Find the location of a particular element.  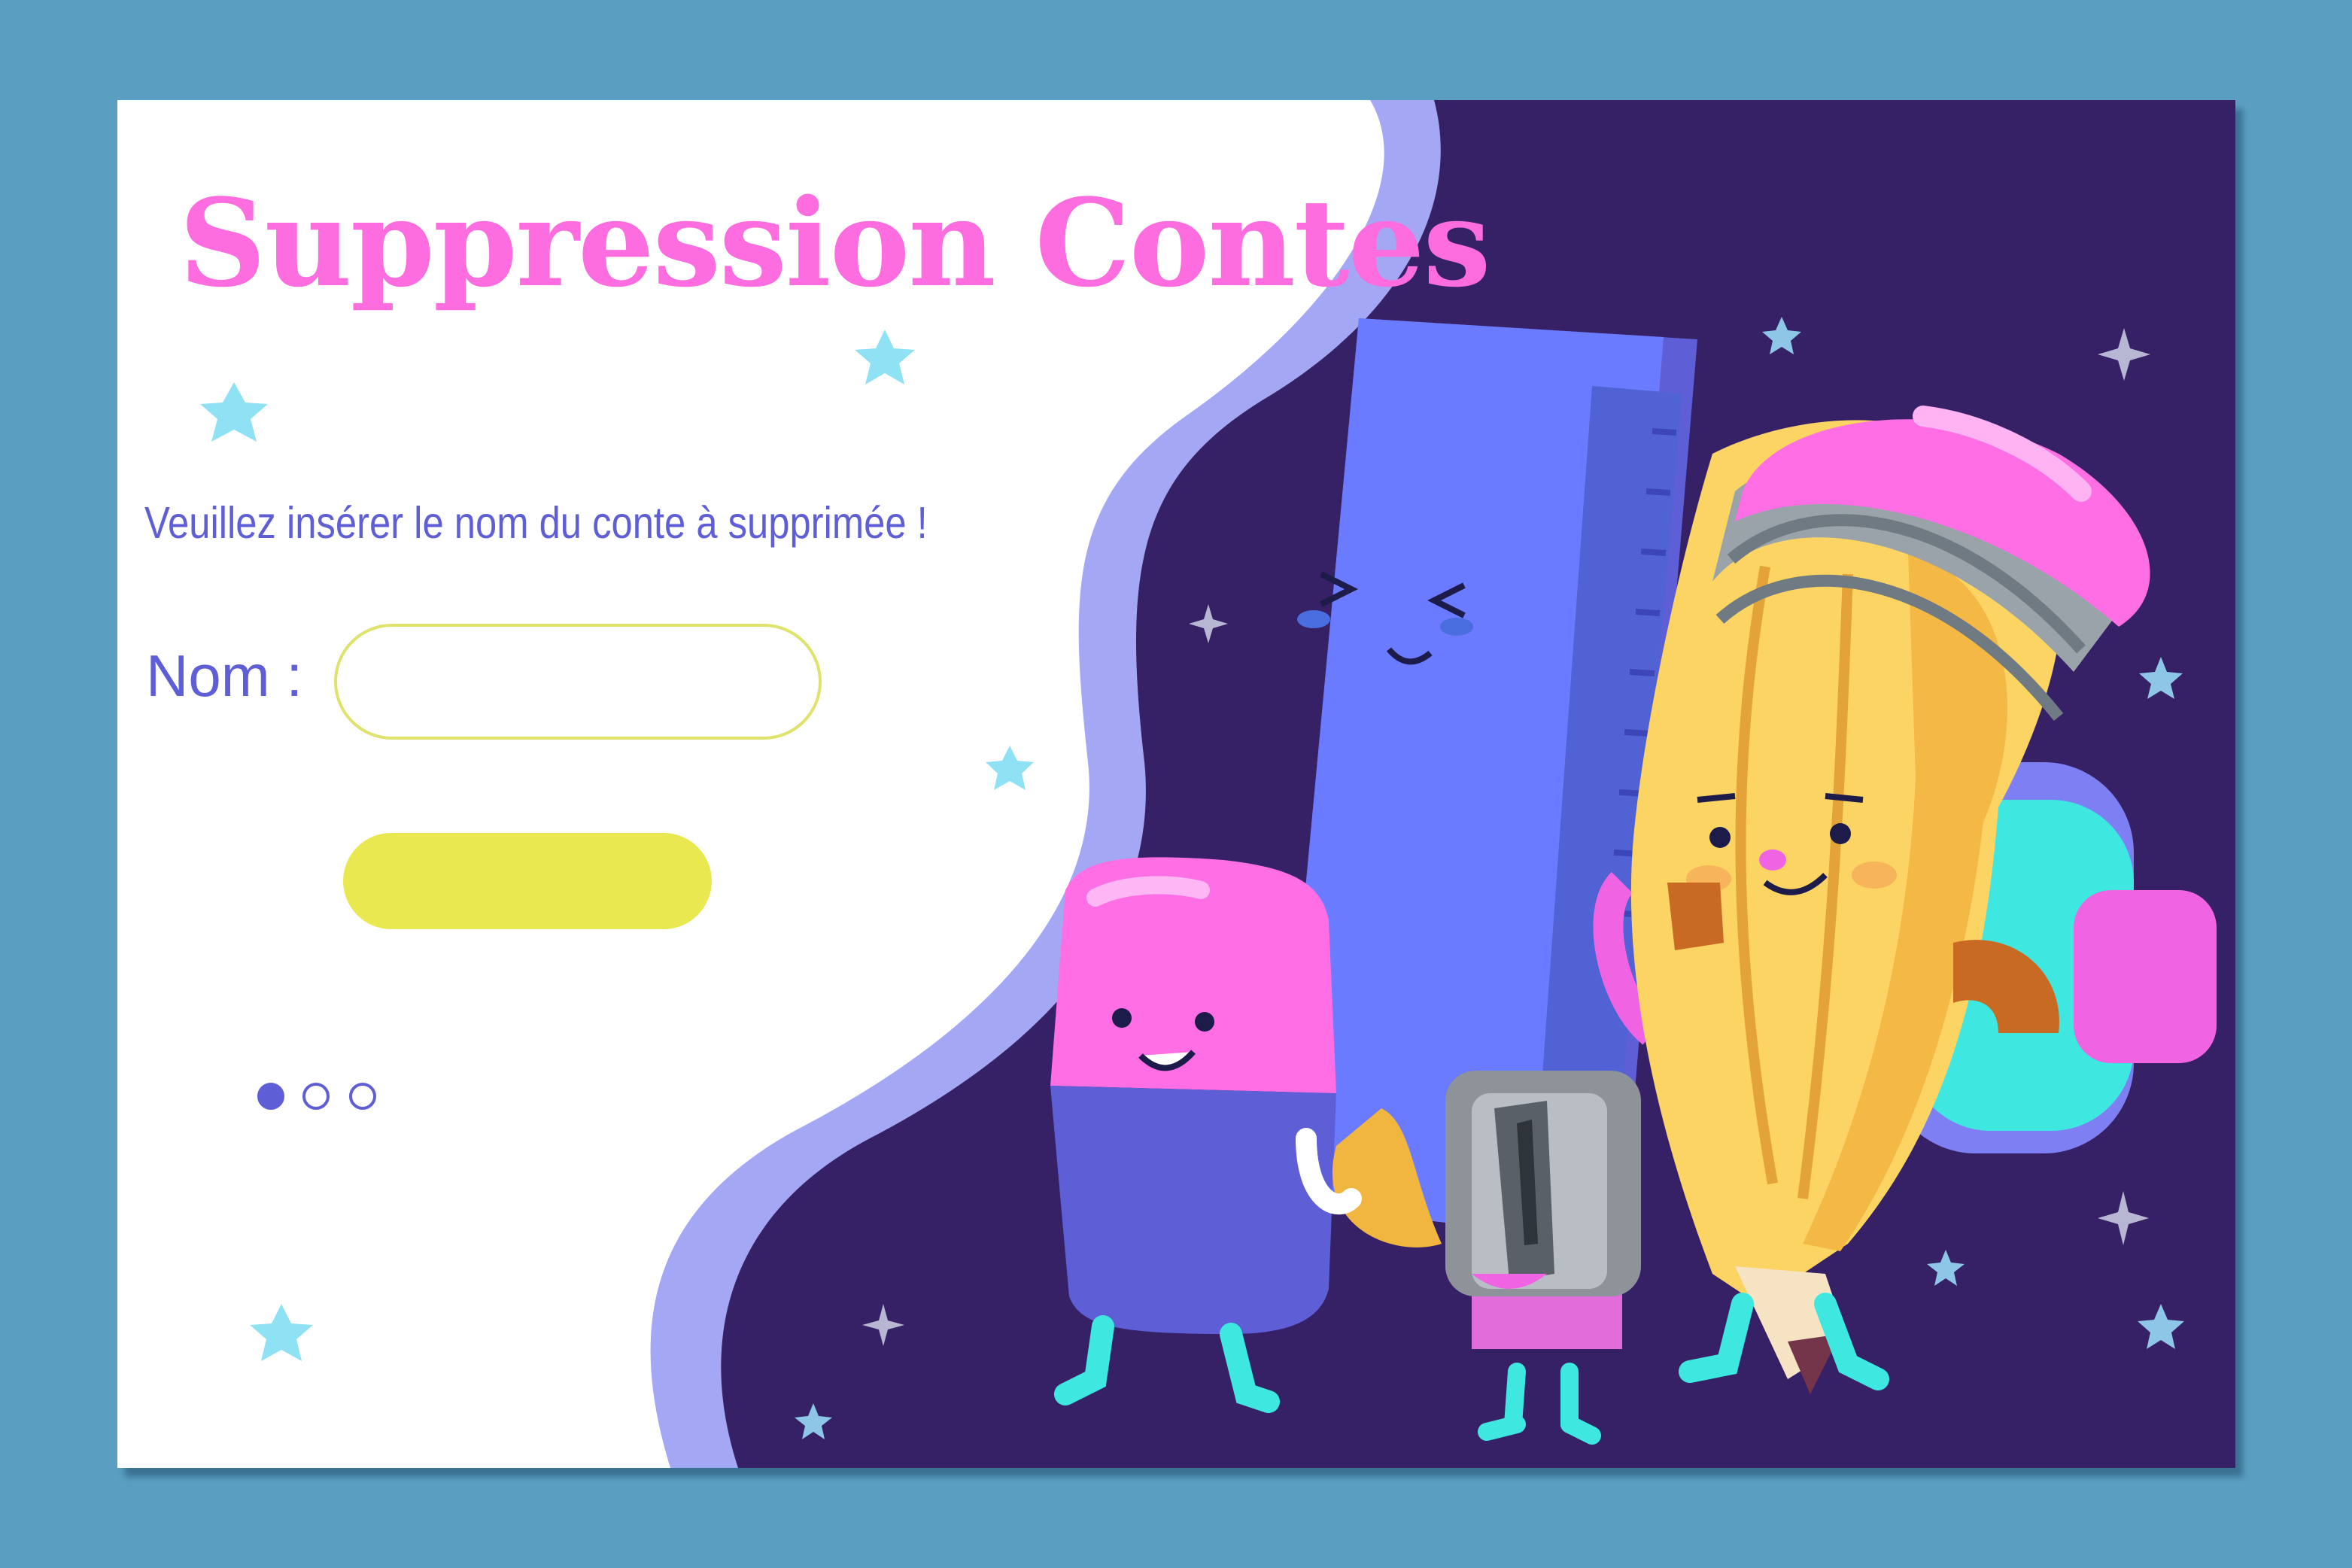

story-name-input is located at coordinates (578, 682).